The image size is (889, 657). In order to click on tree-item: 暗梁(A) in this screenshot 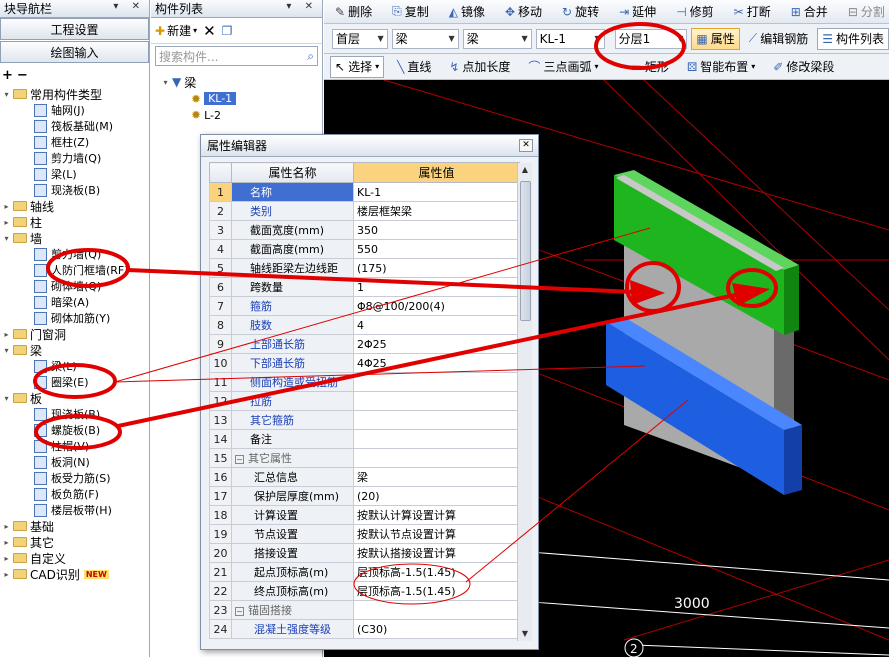, I will do `click(74, 302)`.